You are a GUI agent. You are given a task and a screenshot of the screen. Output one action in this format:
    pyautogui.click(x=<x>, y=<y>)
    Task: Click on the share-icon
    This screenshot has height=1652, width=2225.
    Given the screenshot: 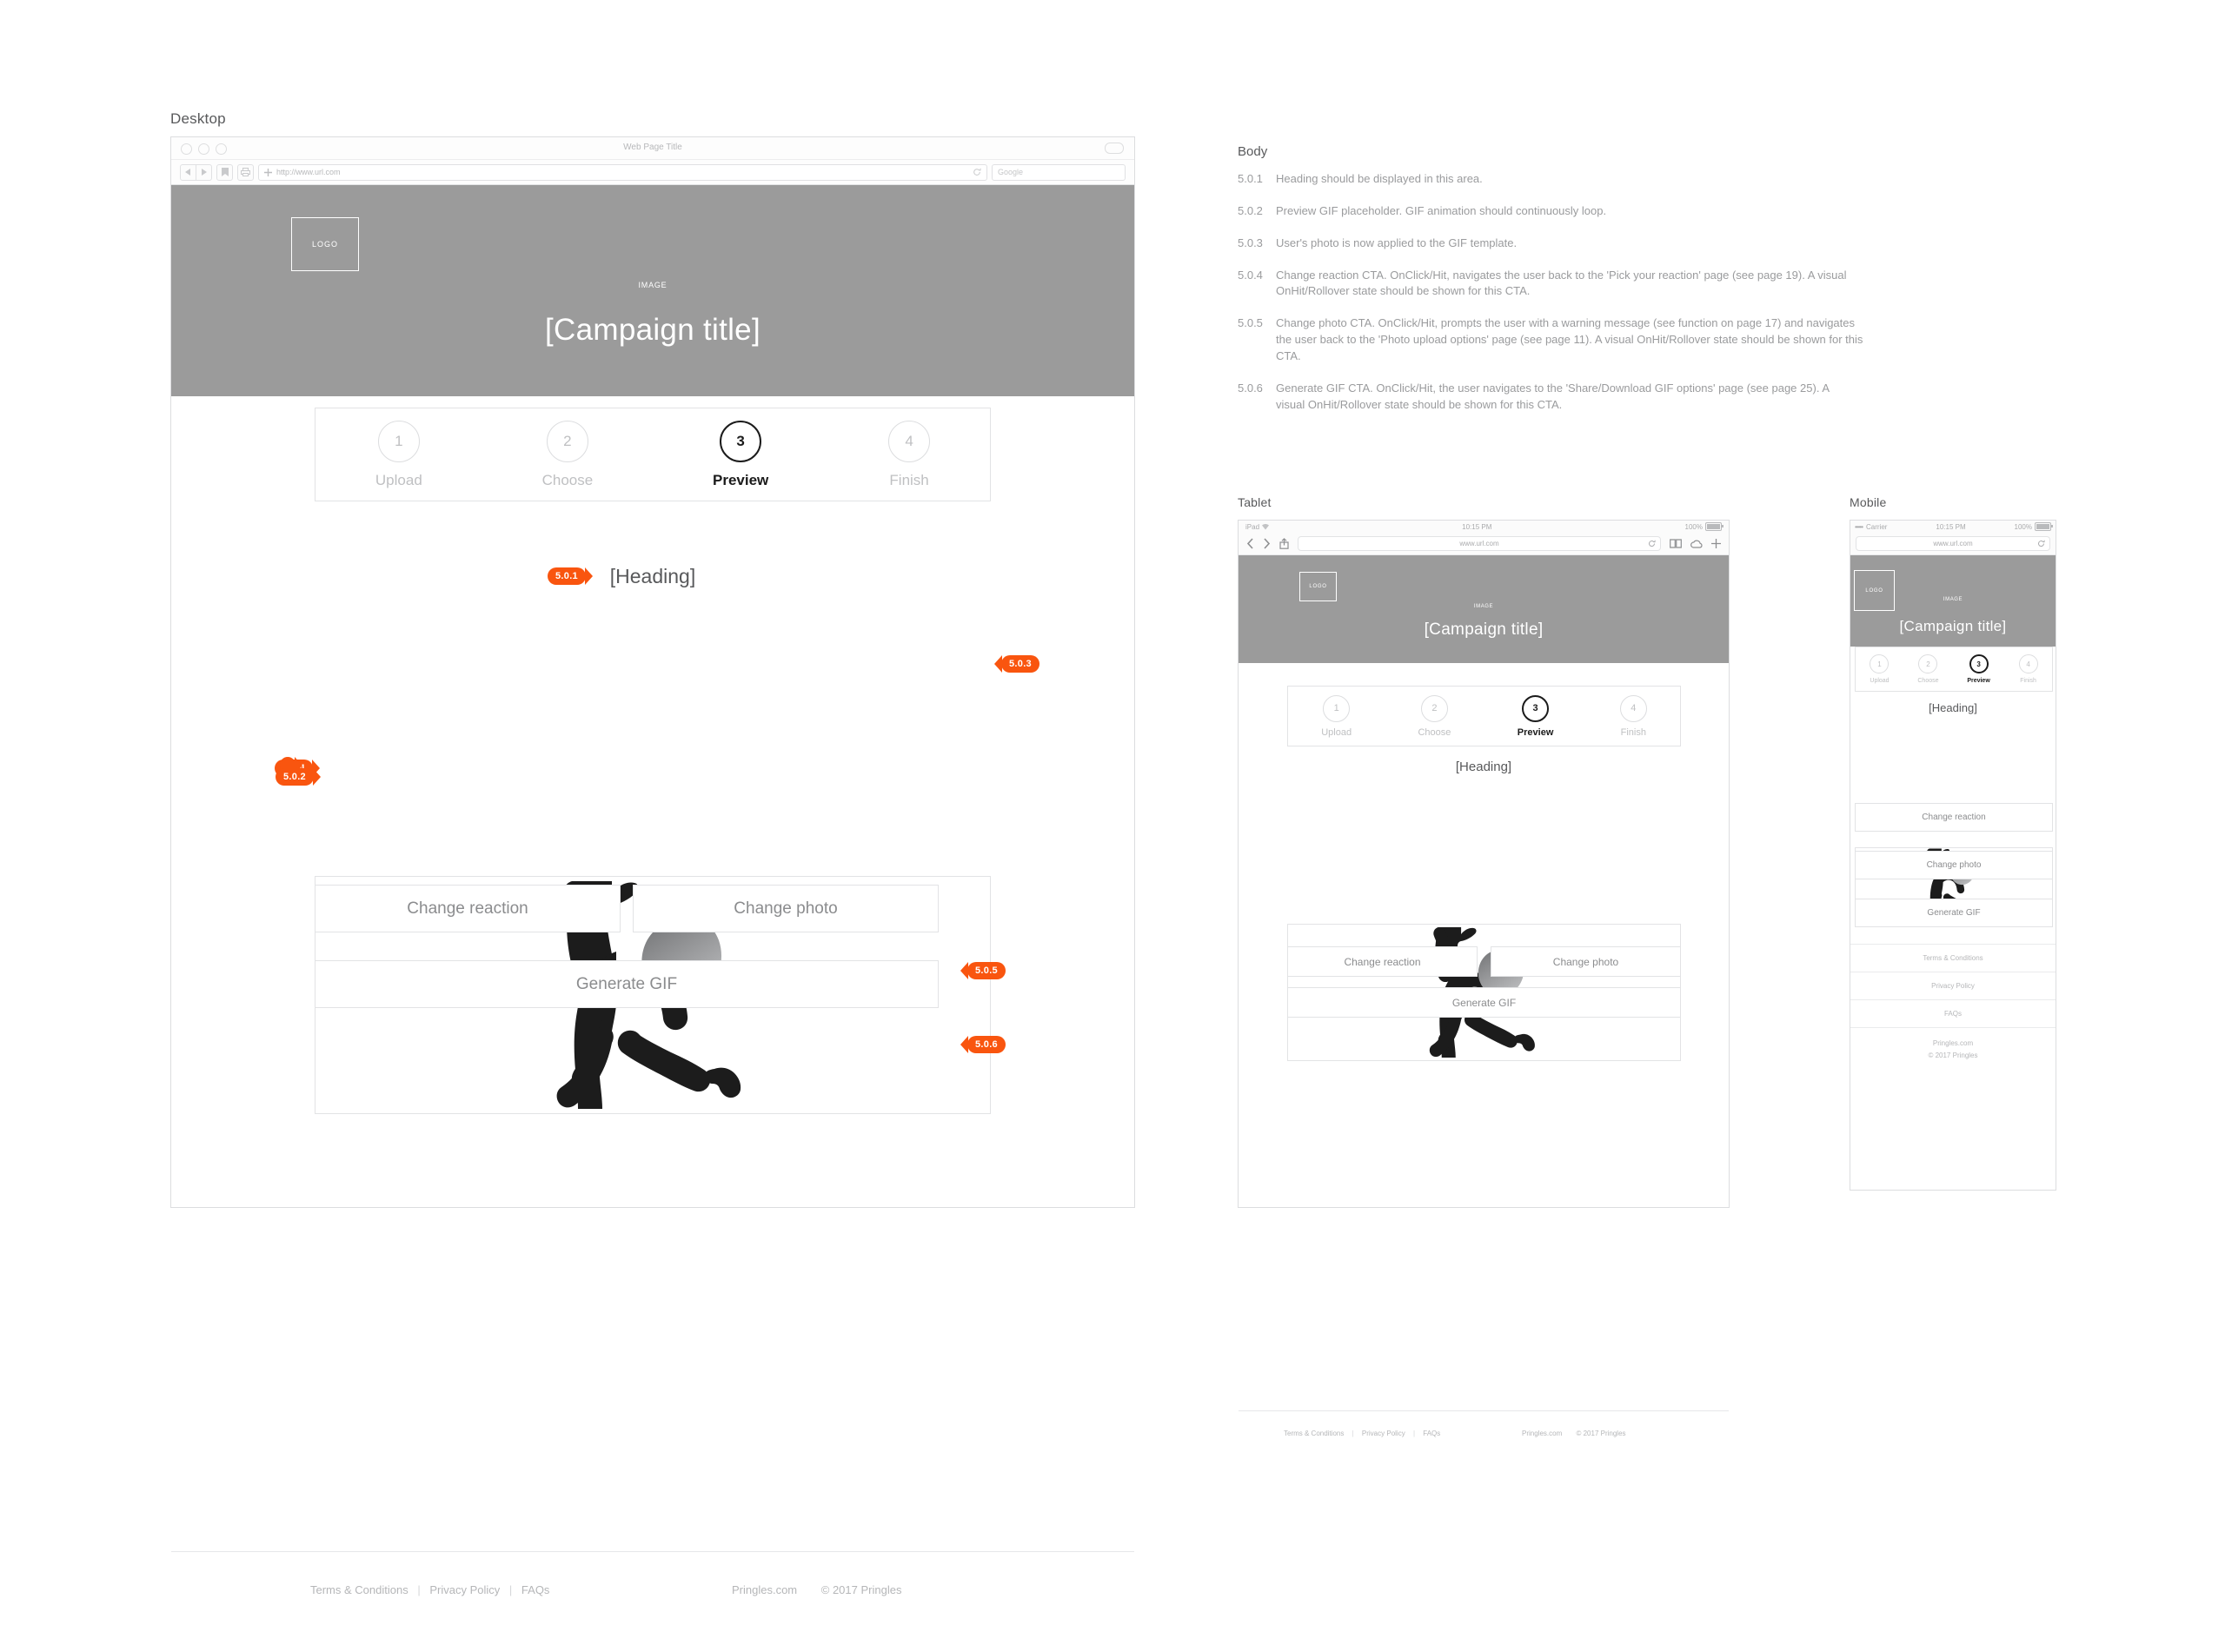 What is the action you would take?
    pyautogui.click(x=1284, y=543)
    